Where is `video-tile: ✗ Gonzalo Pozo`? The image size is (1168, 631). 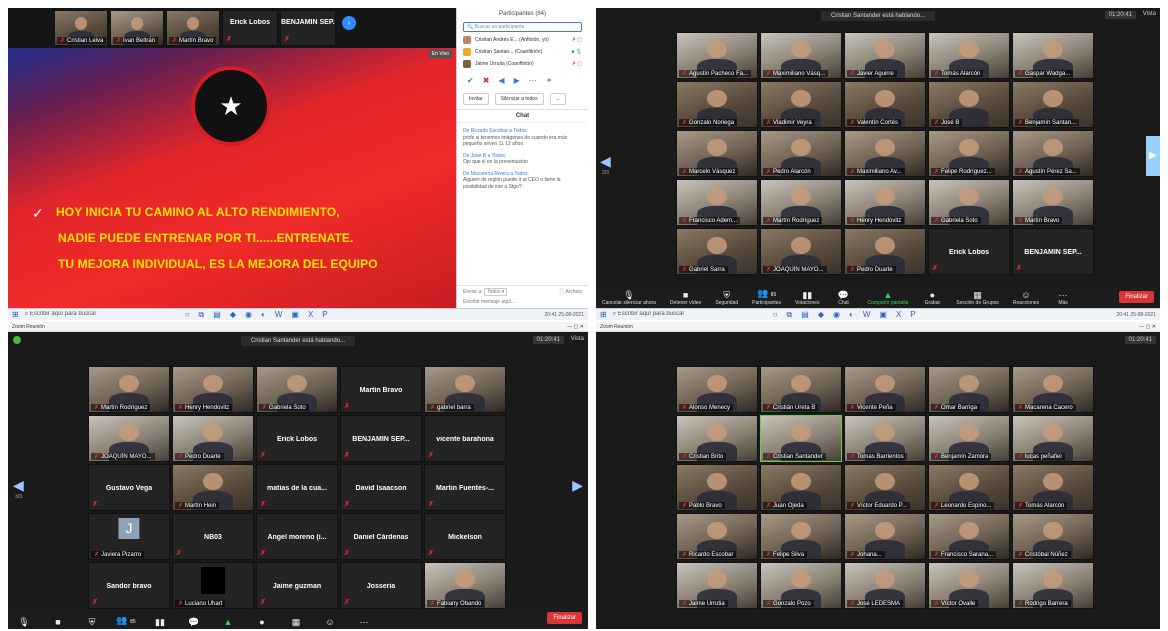
video-tile: ✗ Gonzalo Pozo is located at coordinates (801, 585).